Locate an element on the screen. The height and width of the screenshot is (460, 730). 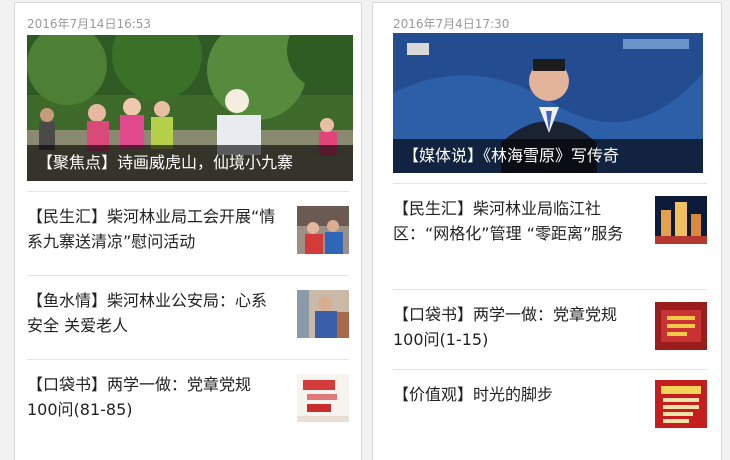
list-item-title: 【民生汇】柴河林业局临江社区：“网格化”管理 “零距离”服务 is located at coordinates (508, 221).